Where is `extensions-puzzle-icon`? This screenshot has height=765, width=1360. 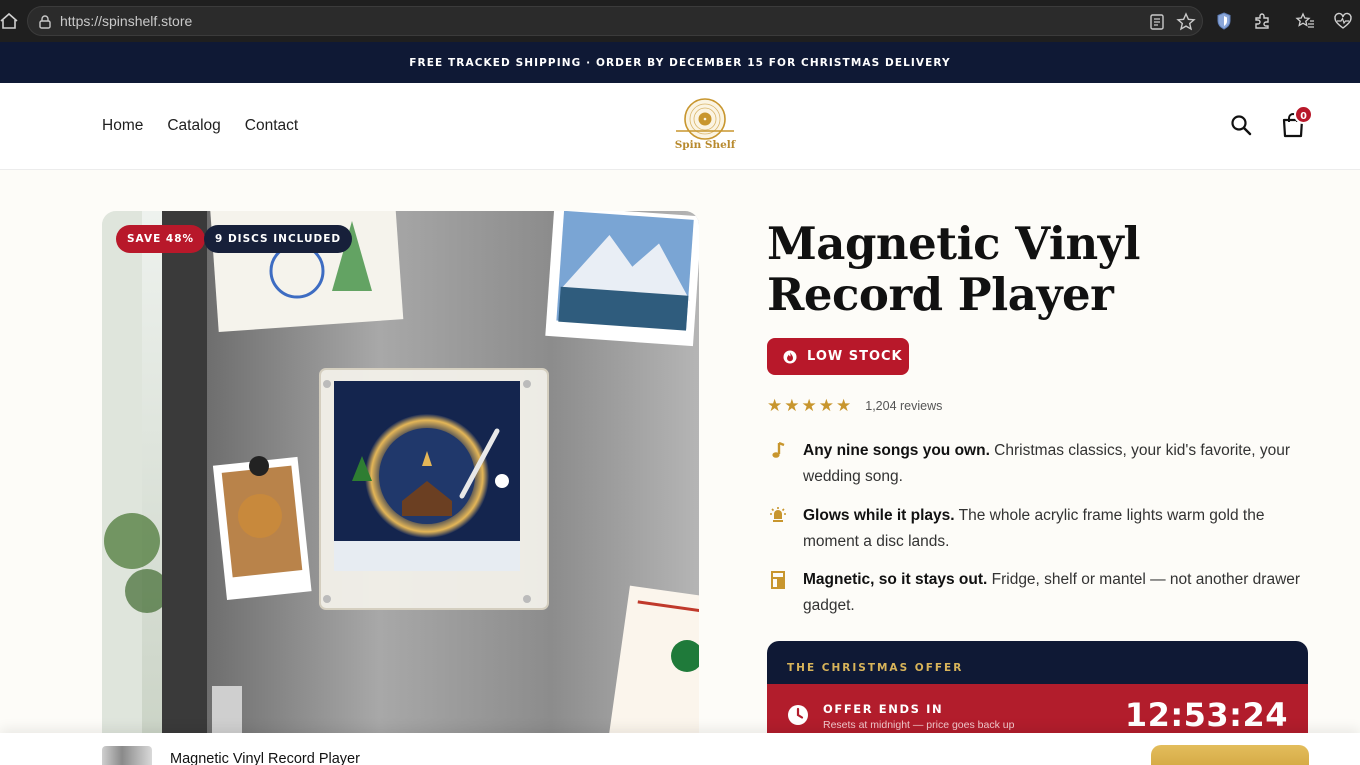 extensions-puzzle-icon is located at coordinates (1262, 21).